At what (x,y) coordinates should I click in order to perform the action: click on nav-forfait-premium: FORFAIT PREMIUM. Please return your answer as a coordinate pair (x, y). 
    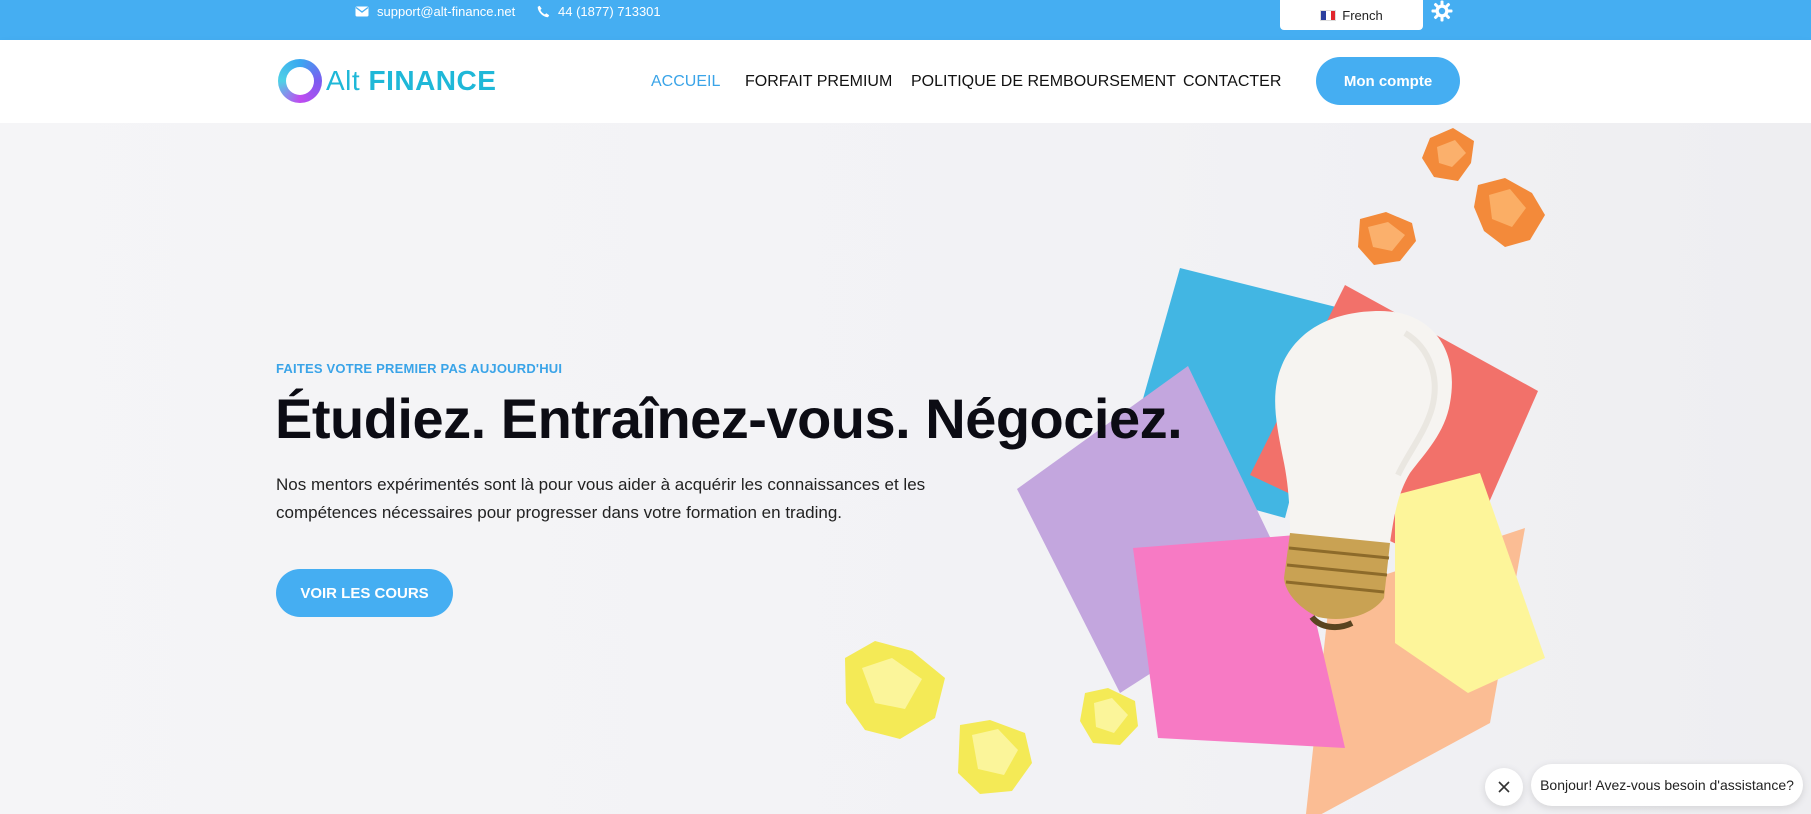
    Looking at the image, I should click on (818, 81).